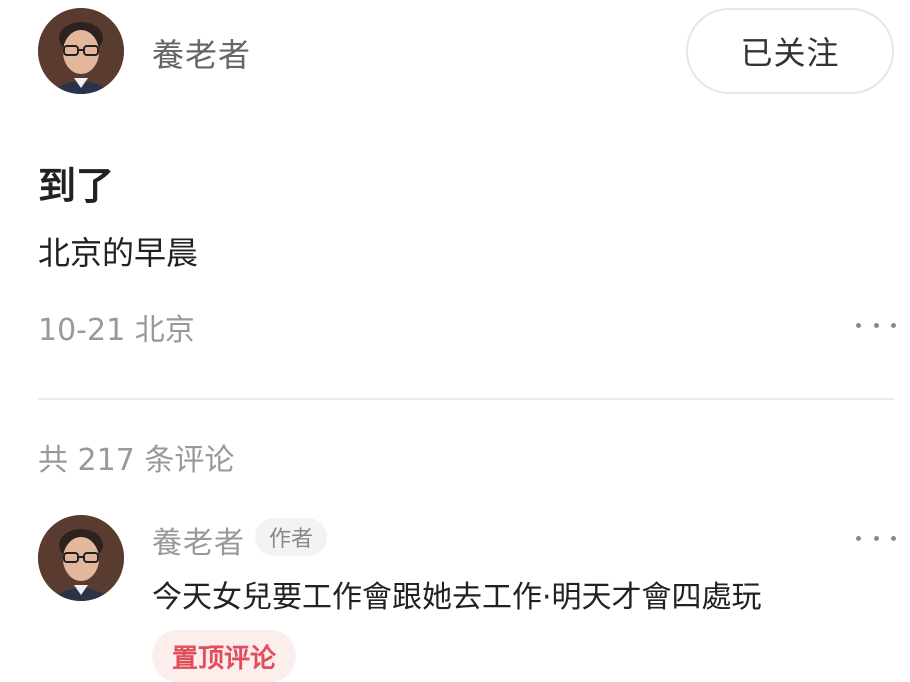  Describe the element at coordinates (164, 330) in the screenshot. I see `post-location: 北京` at that location.